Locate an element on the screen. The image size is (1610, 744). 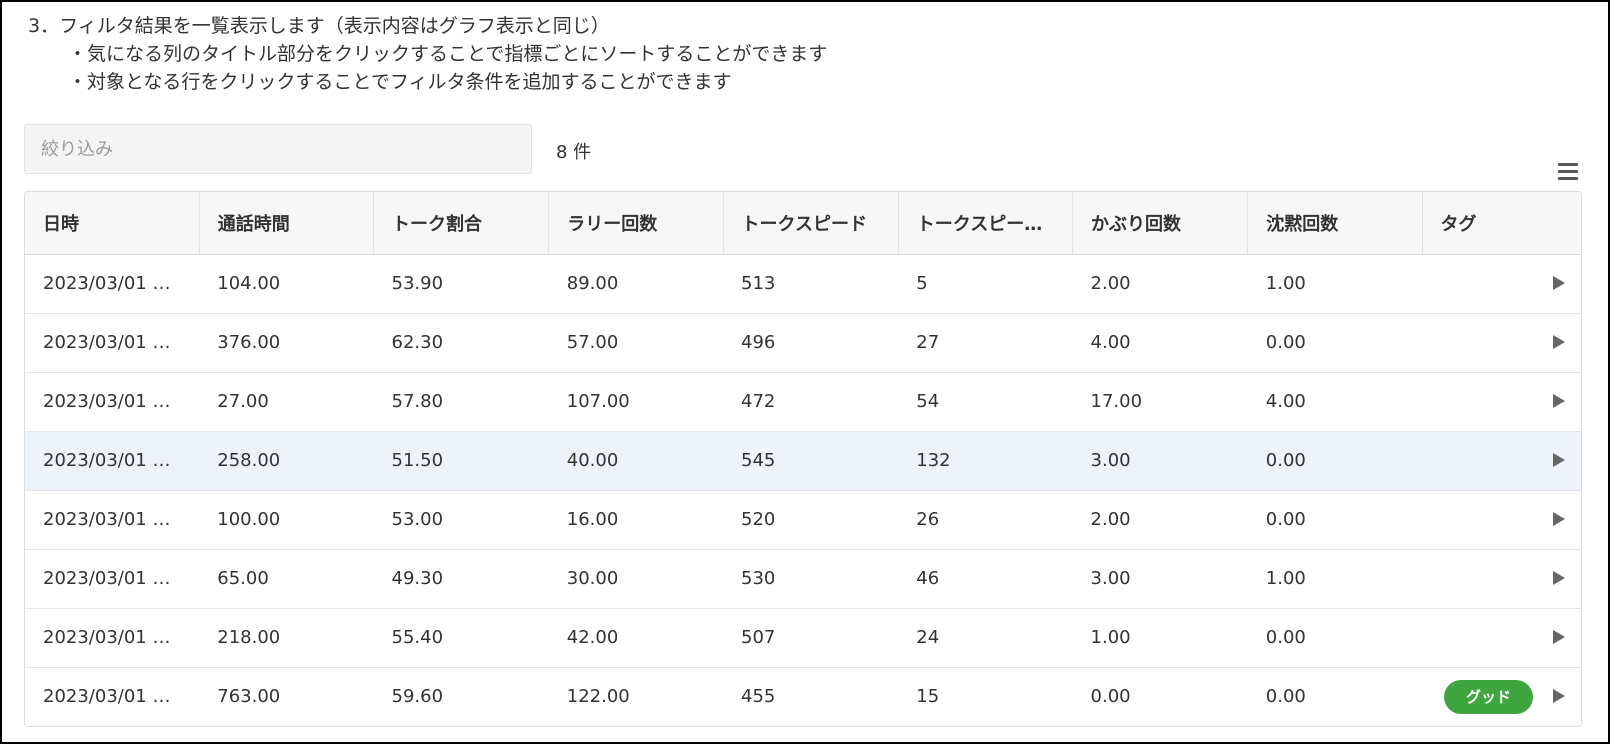
cell-talk-speed-2: 24 is located at coordinates (985, 638).